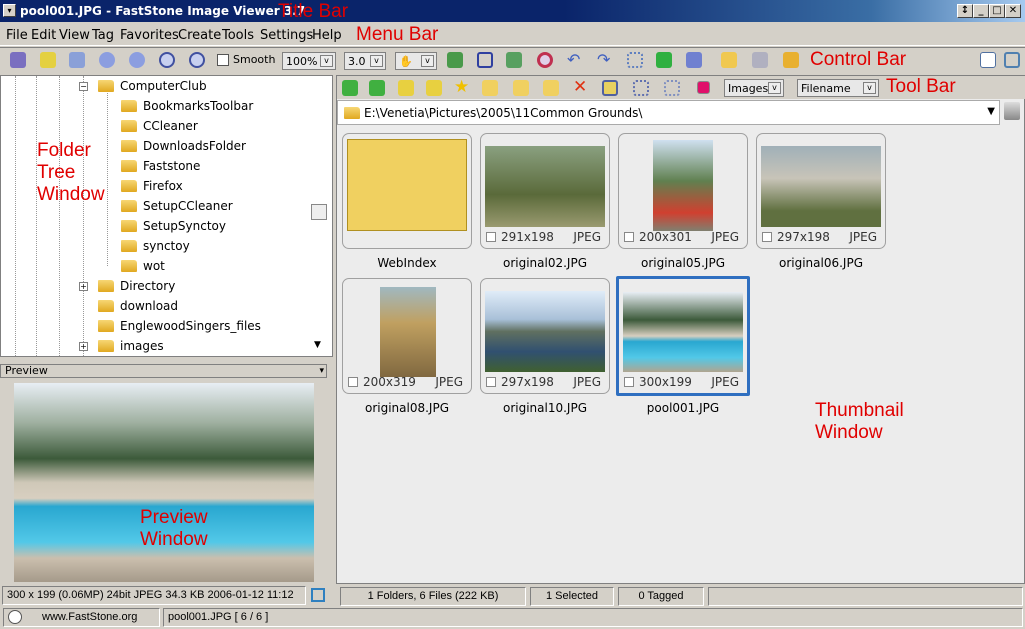  I want to click on save-icon, so click(77, 60).